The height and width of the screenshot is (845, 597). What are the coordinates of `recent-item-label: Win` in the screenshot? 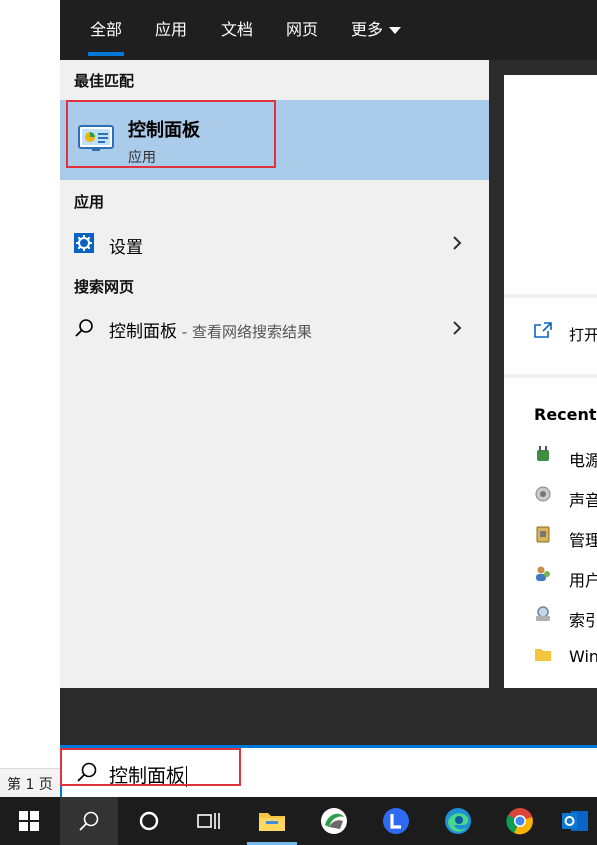 It's located at (583, 656).